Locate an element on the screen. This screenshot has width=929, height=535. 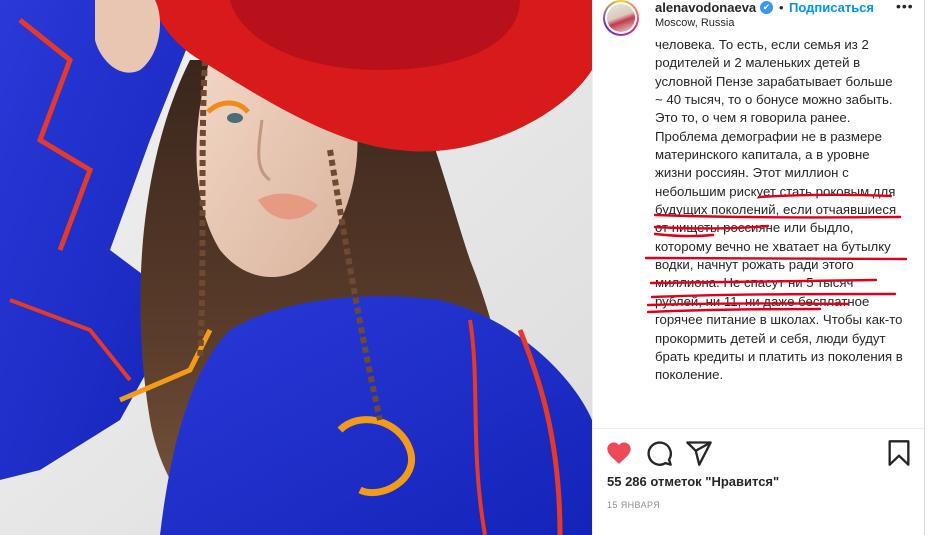
verified-badge-icon: ✔ is located at coordinates (766, 7).